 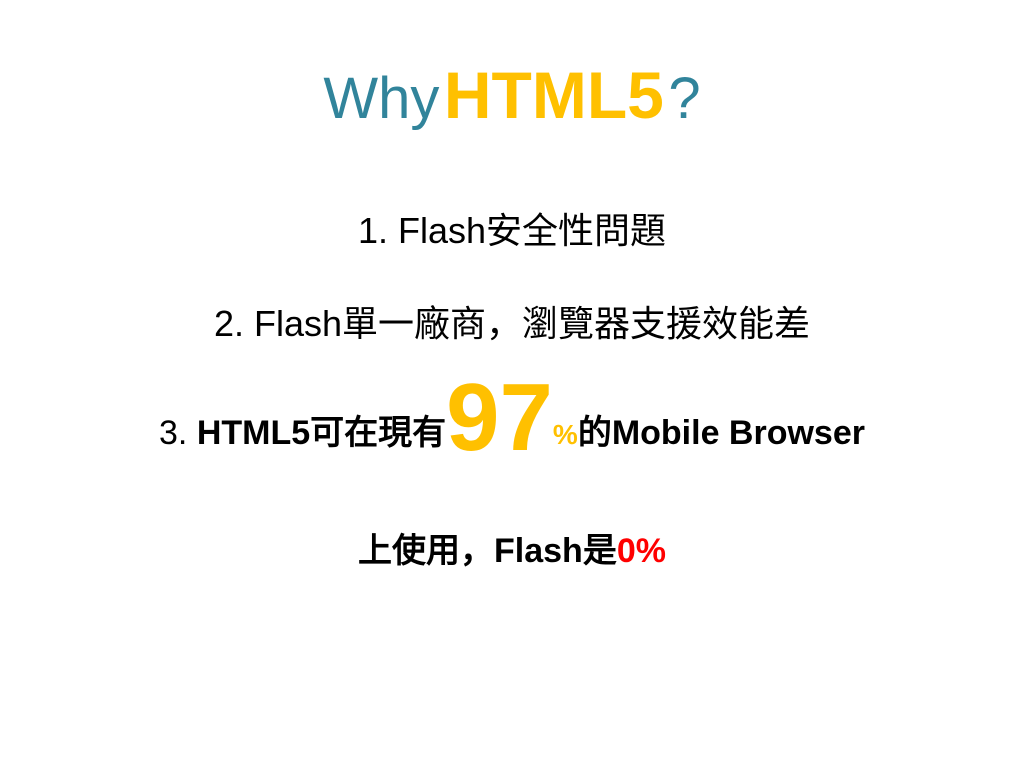 I want to click on title-prefix: Why, so click(x=381, y=98).